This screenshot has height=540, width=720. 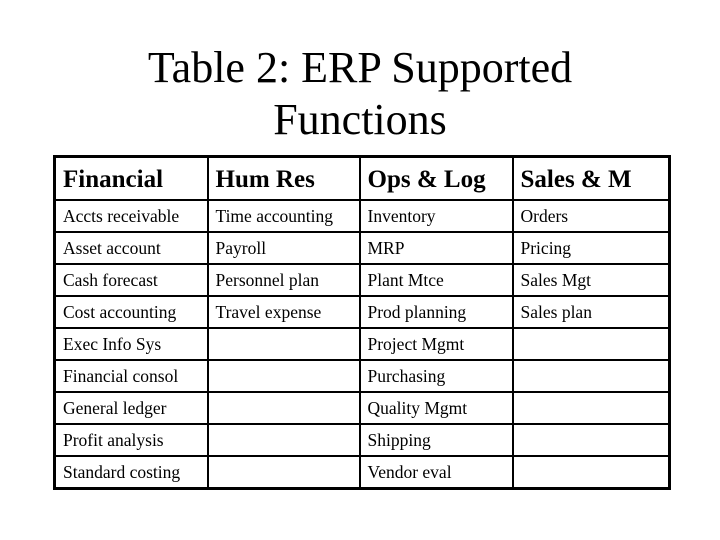 I want to click on table-row: Exec Info Sys Project Mgmt, so click(x=362, y=344).